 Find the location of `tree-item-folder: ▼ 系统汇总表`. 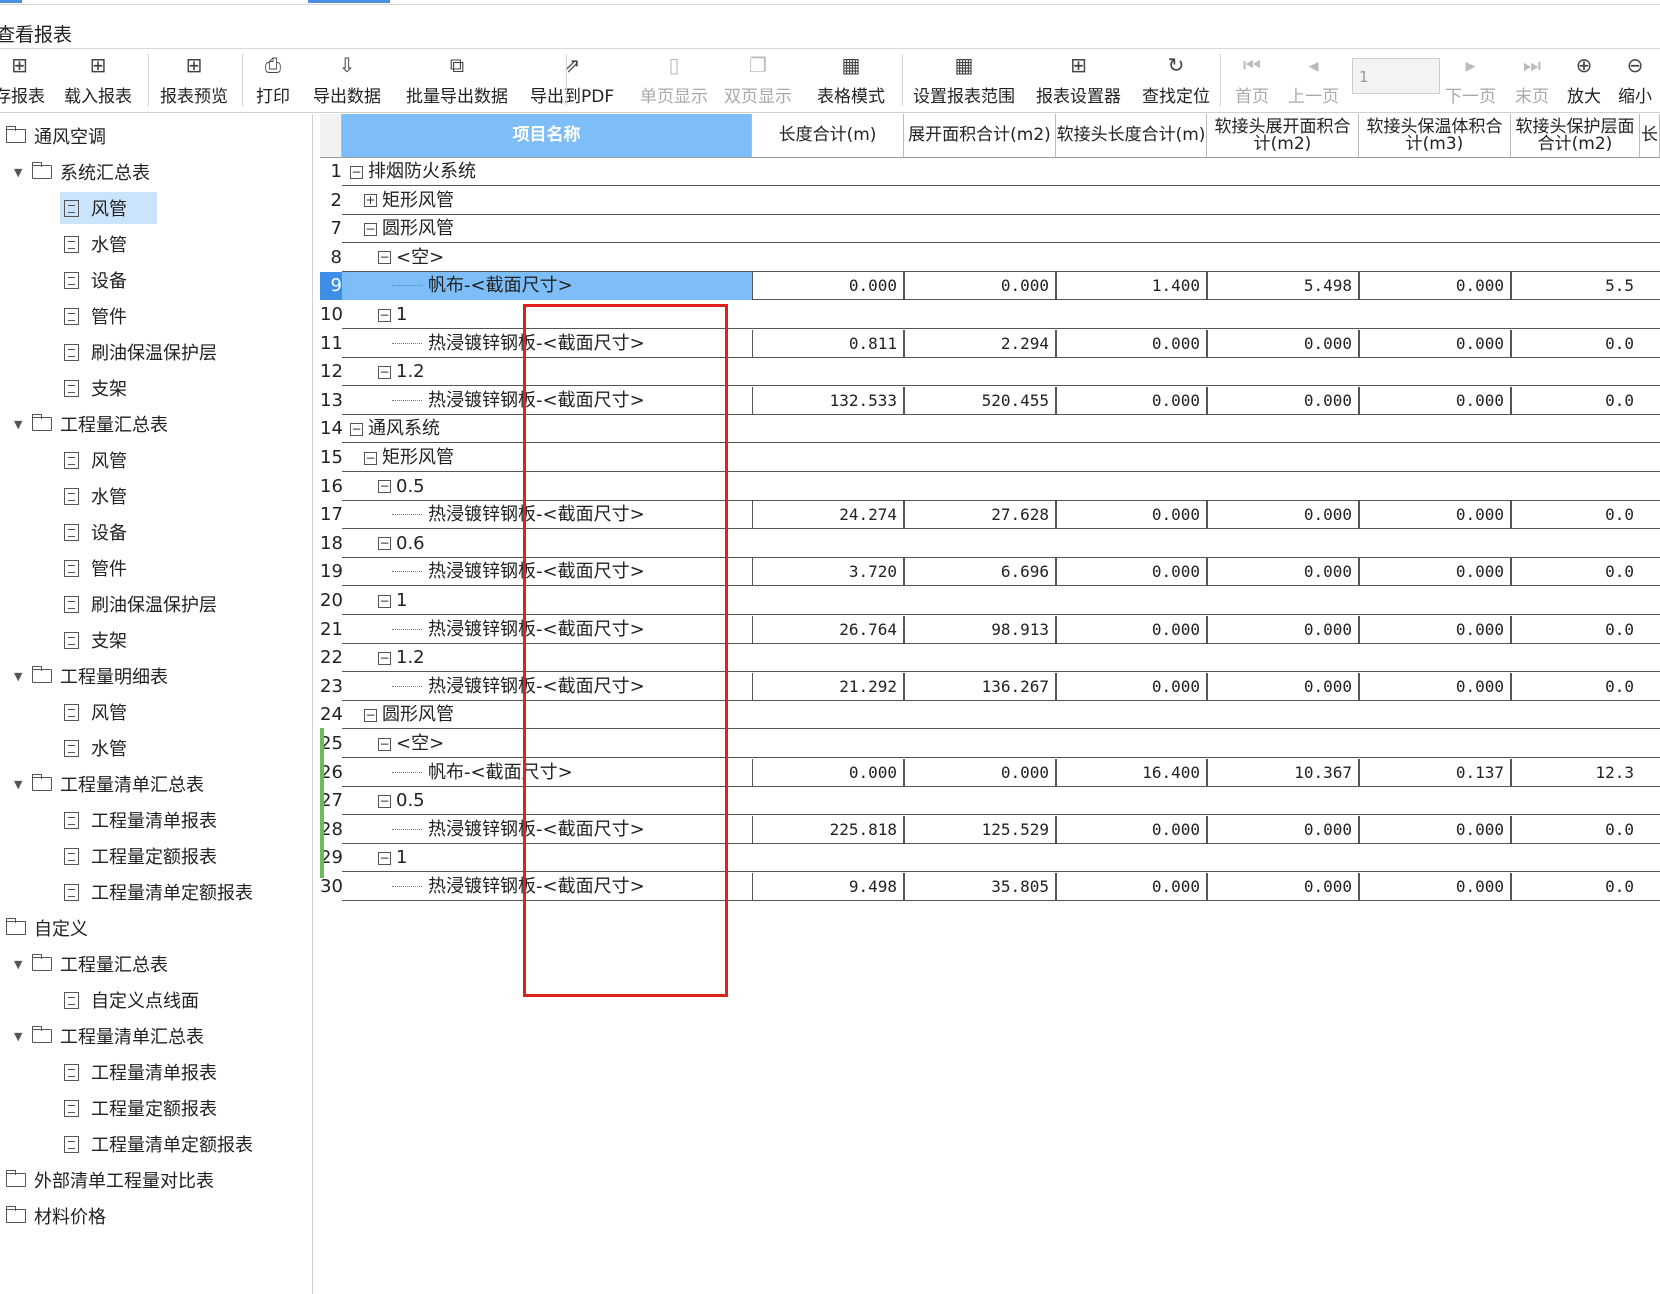

tree-item-folder: ▼ 系统汇总表 is located at coordinates (82, 172).